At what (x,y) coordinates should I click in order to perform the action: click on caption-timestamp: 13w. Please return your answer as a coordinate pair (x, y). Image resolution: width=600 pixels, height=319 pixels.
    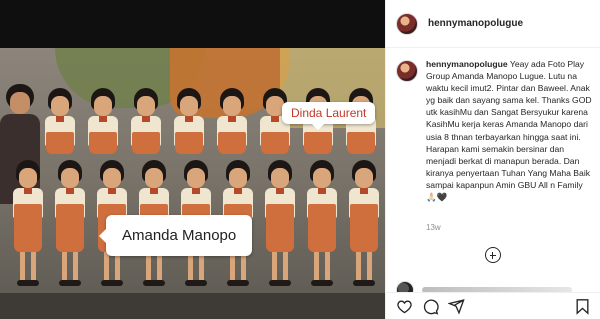
    Looking at the image, I should click on (433, 227).